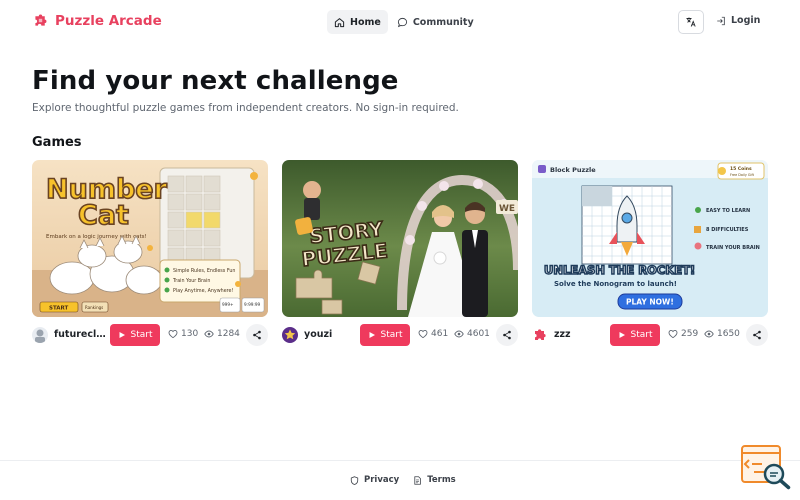 This screenshot has height=500, width=800. I want to click on top-header: Puzzle Arcade Home Community Login, so click(400, 22).